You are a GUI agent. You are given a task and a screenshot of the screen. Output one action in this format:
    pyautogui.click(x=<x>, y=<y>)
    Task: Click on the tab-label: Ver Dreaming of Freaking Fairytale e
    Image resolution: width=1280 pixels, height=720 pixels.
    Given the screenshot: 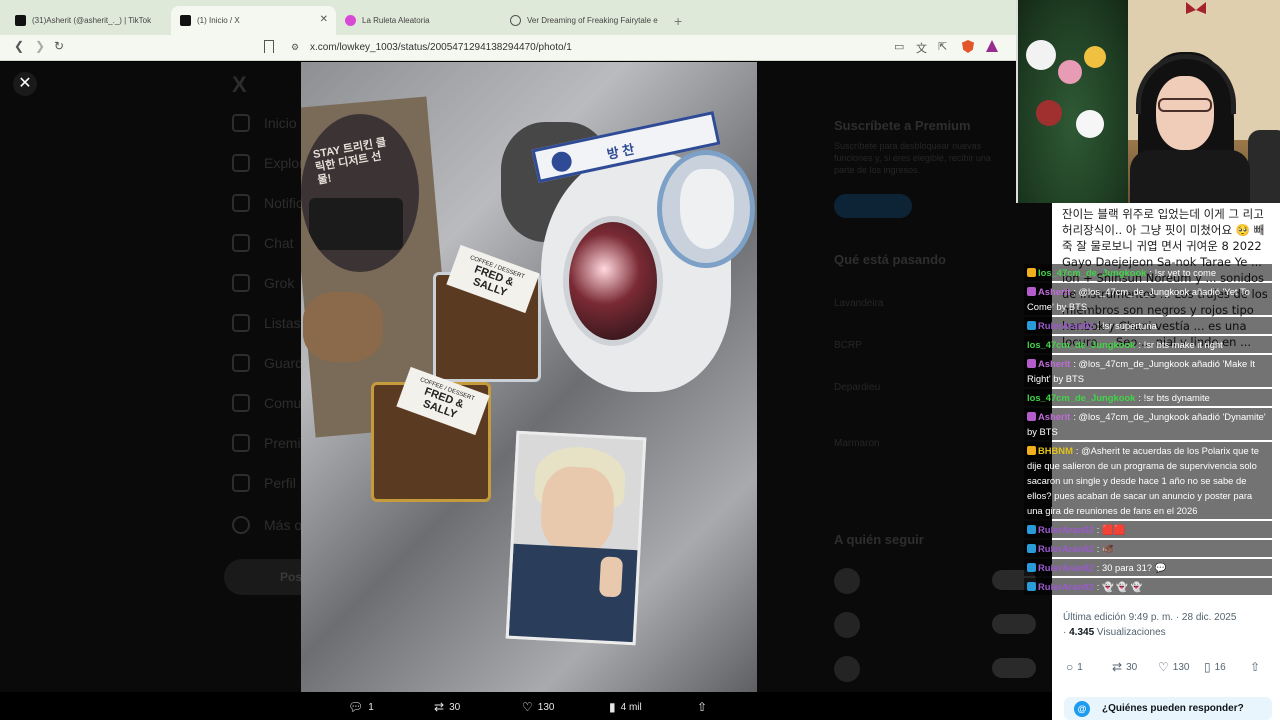 What is the action you would take?
    pyautogui.click(x=592, y=20)
    